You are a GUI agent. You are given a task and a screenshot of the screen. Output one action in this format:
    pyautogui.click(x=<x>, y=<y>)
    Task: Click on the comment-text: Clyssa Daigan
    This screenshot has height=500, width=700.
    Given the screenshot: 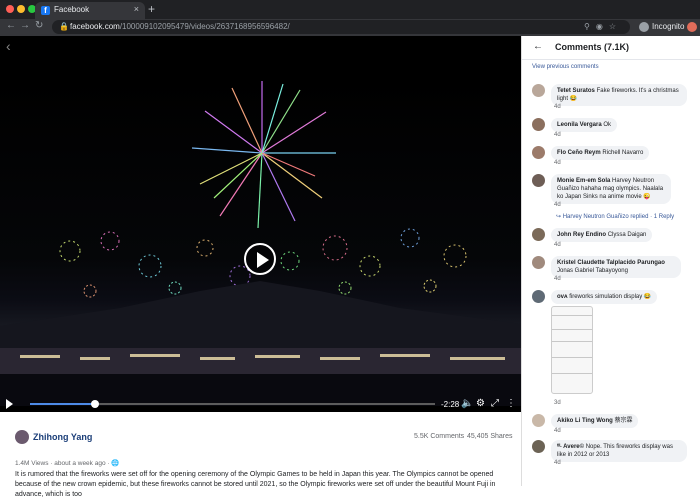 What is the action you would take?
    pyautogui.click(x=627, y=235)
    